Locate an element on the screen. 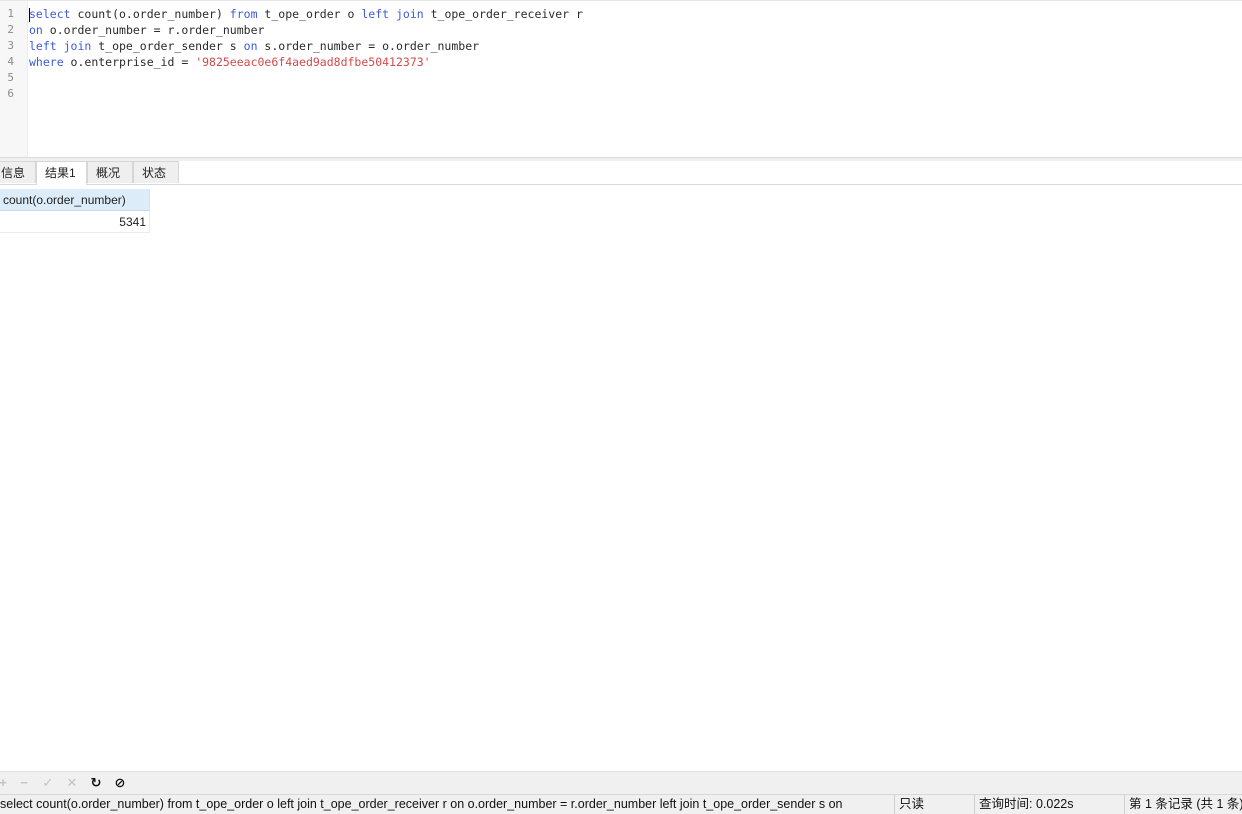 Image resolution: width=1242 pixels, height=814 pixels. tab-profile: 概况 is located at coordinates (110, 172).